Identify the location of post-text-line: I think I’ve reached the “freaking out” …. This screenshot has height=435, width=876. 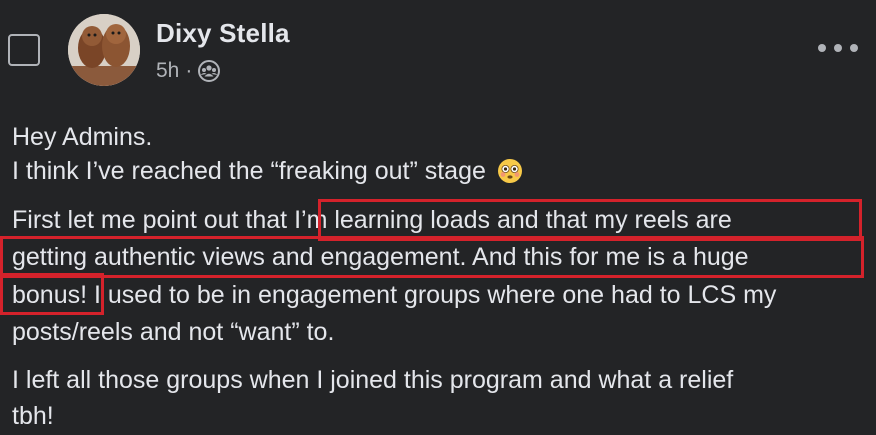
(267, 171).